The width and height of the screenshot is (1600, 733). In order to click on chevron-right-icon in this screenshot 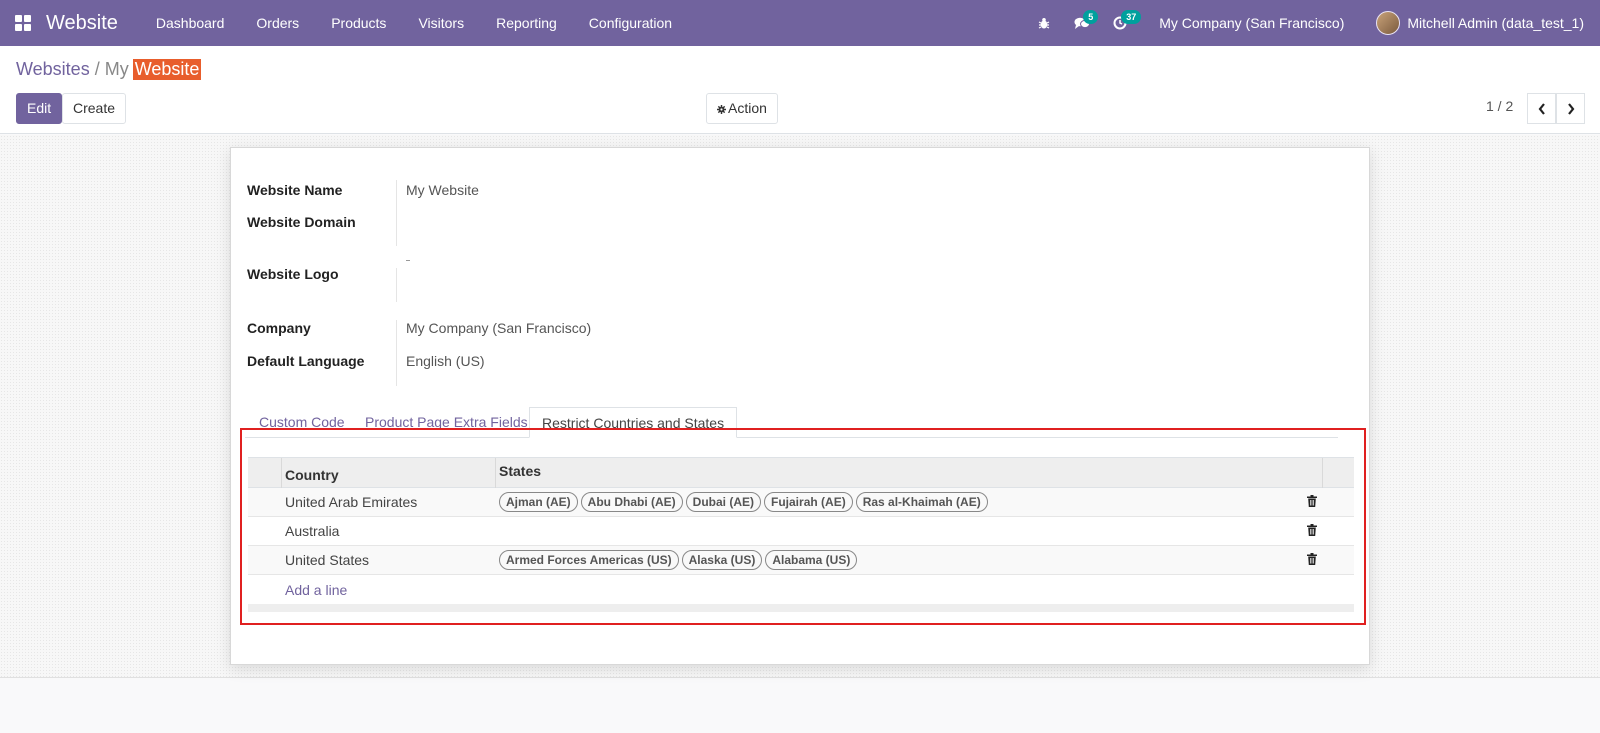, I will do `click(1570, 108)`.